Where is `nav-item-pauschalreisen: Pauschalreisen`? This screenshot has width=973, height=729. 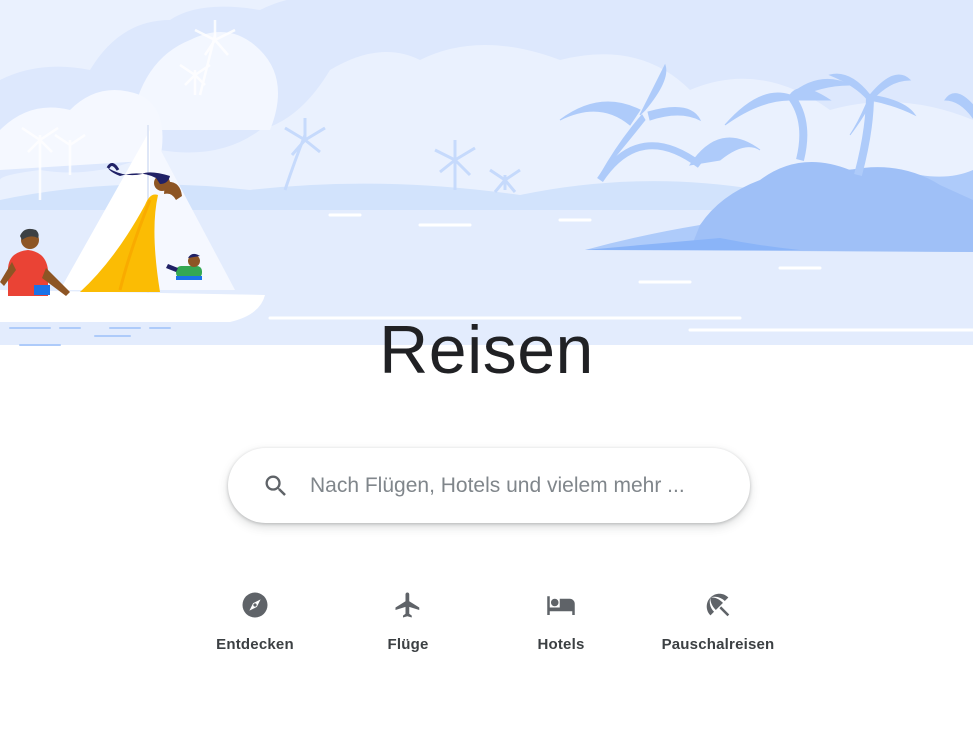
nav-item-pauschalreisen: Pauschalreisen is located at coordinates (718, 628).